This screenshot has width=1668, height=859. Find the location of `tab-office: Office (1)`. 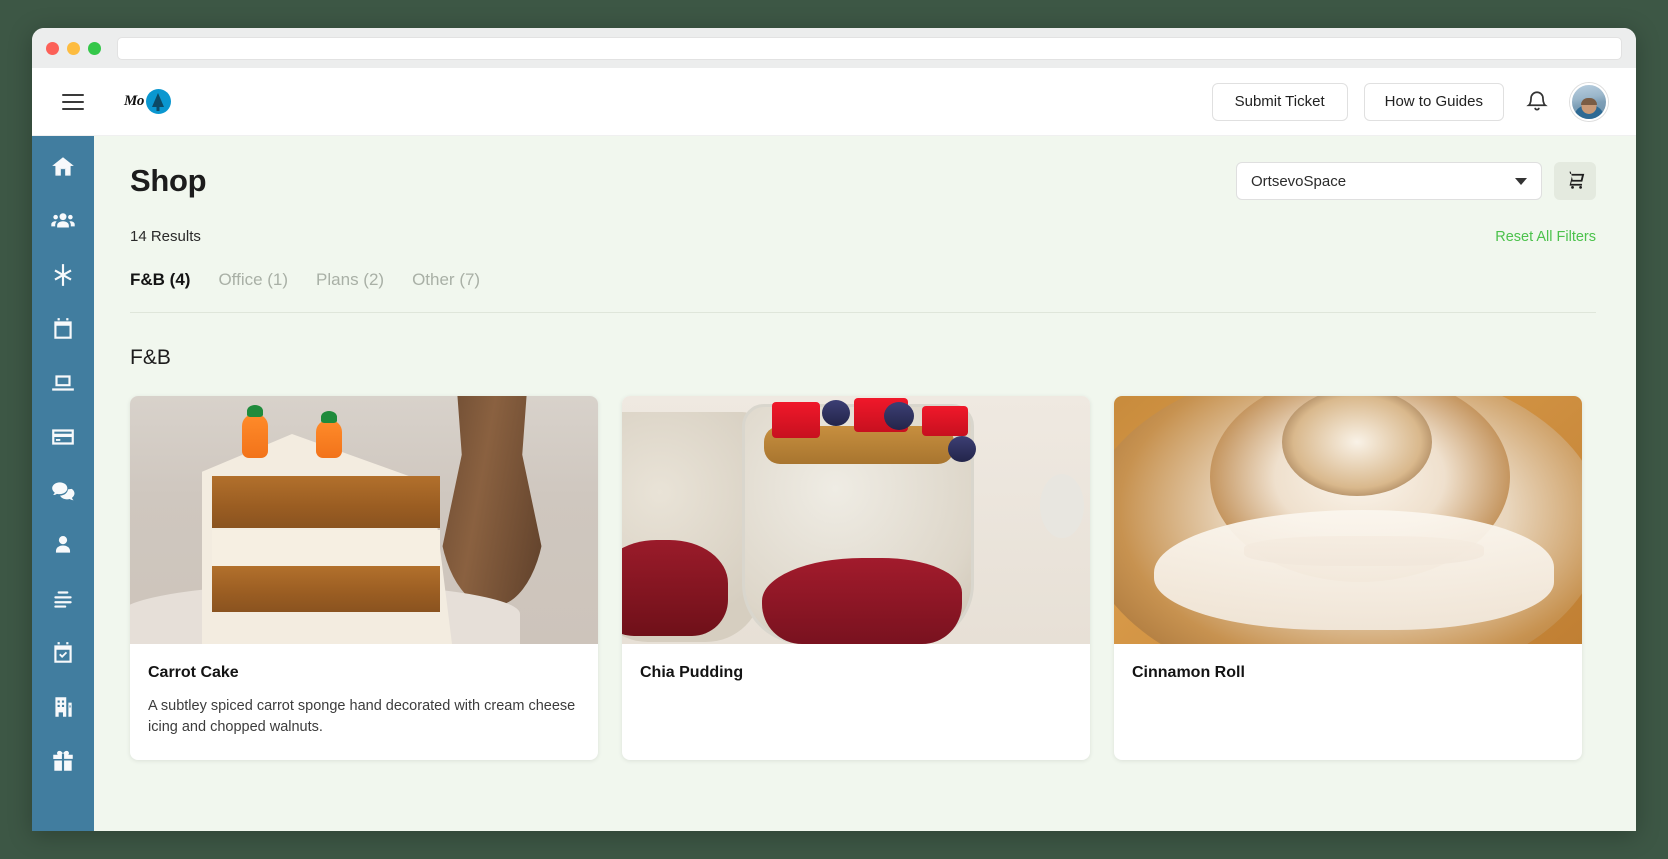

tab-office: Office (1) is located at coordinates (253, 280).